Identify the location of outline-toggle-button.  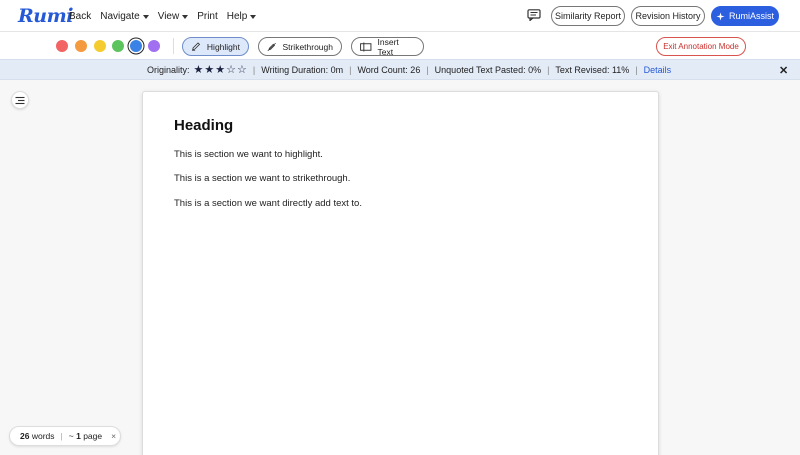
(20, 100).